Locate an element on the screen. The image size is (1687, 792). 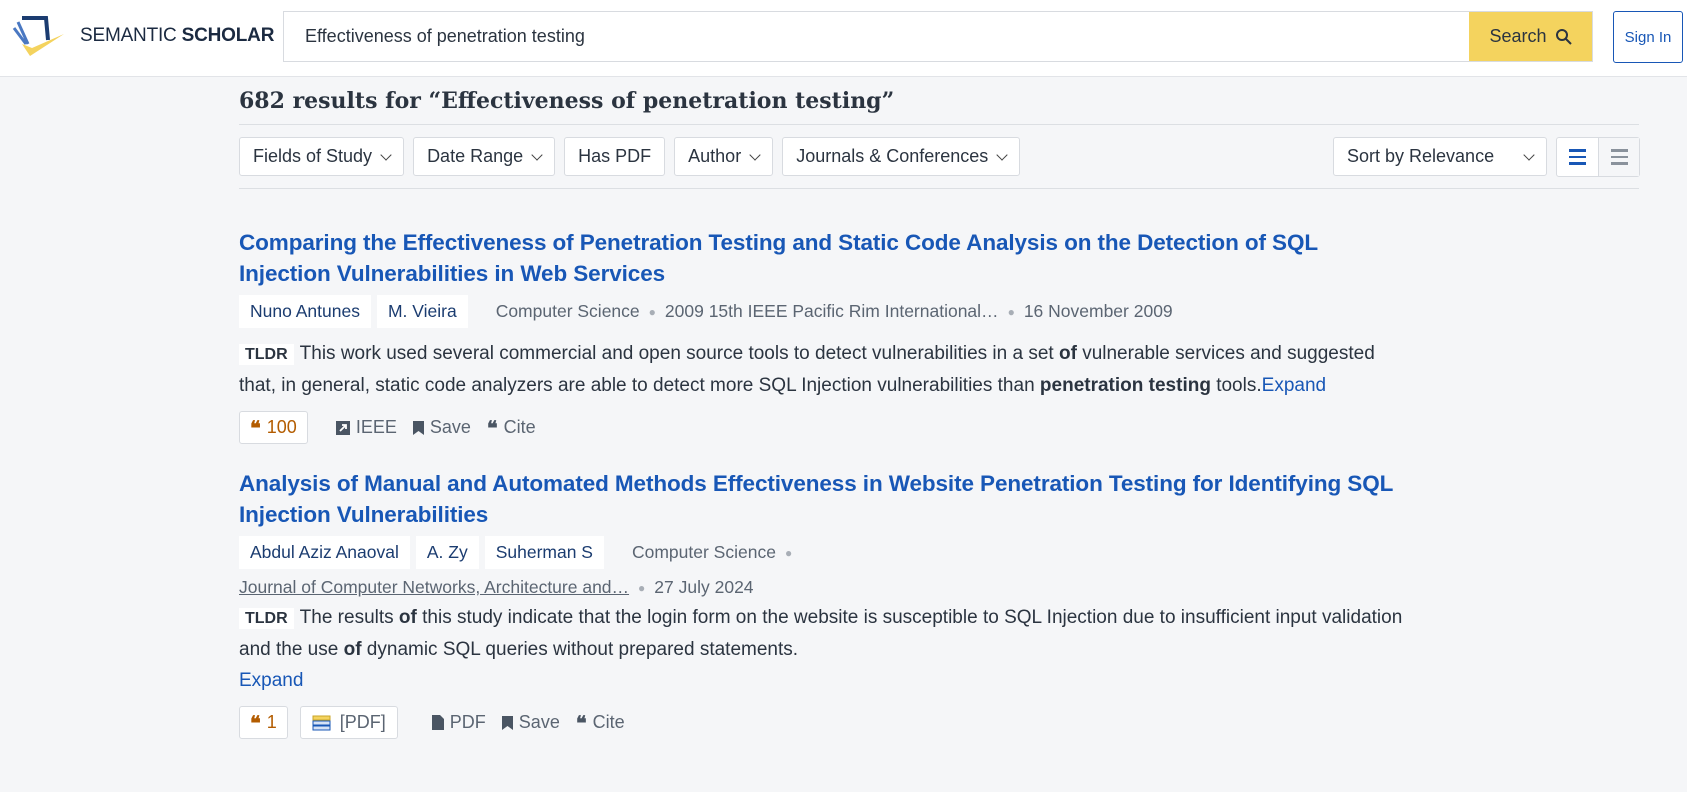
search-bar: Search is located at coordinates (938, 36).